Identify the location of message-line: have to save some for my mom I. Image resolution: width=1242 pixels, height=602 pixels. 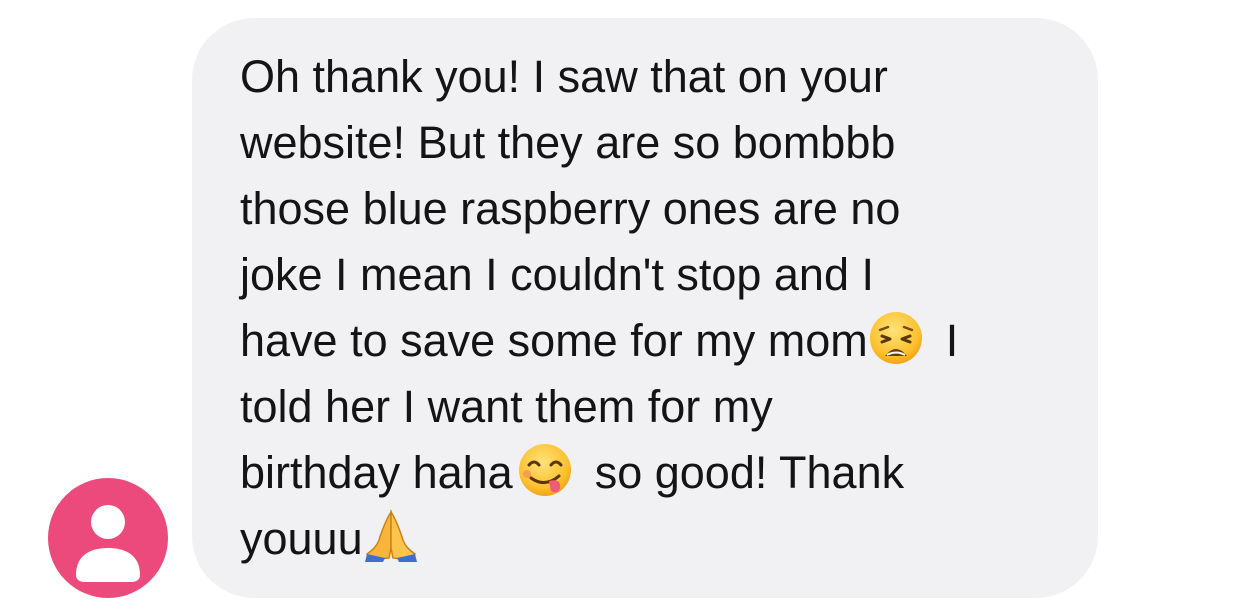
(649, 341).